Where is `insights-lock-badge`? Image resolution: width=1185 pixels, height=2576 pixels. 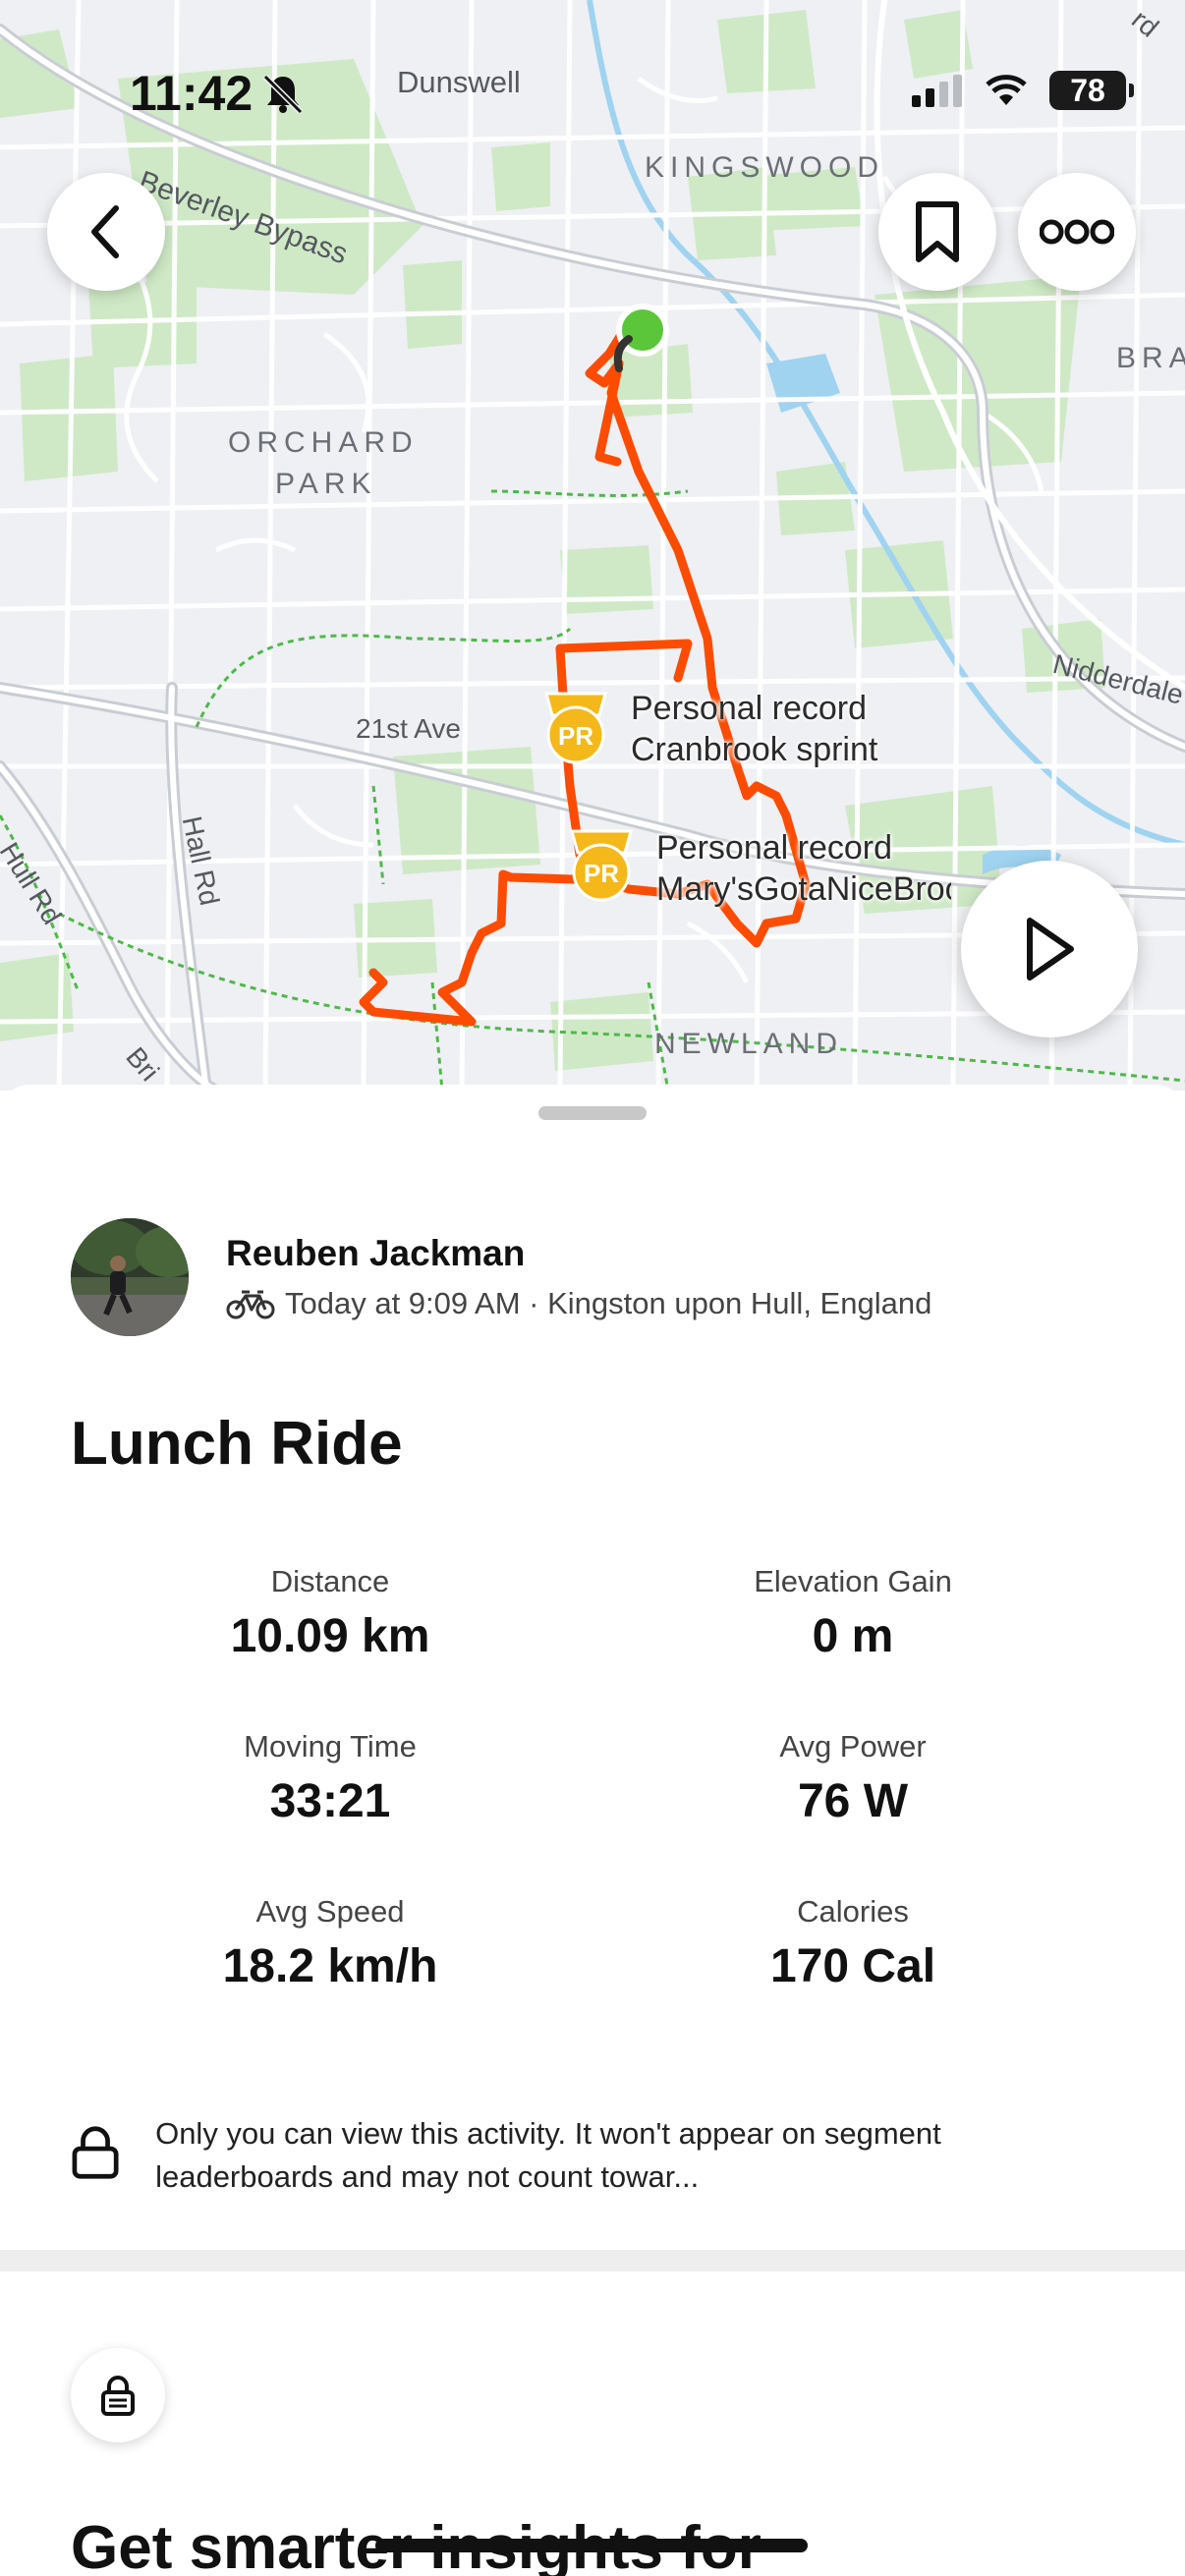 insights-lock-badge is located at coordinates (118, 2395).